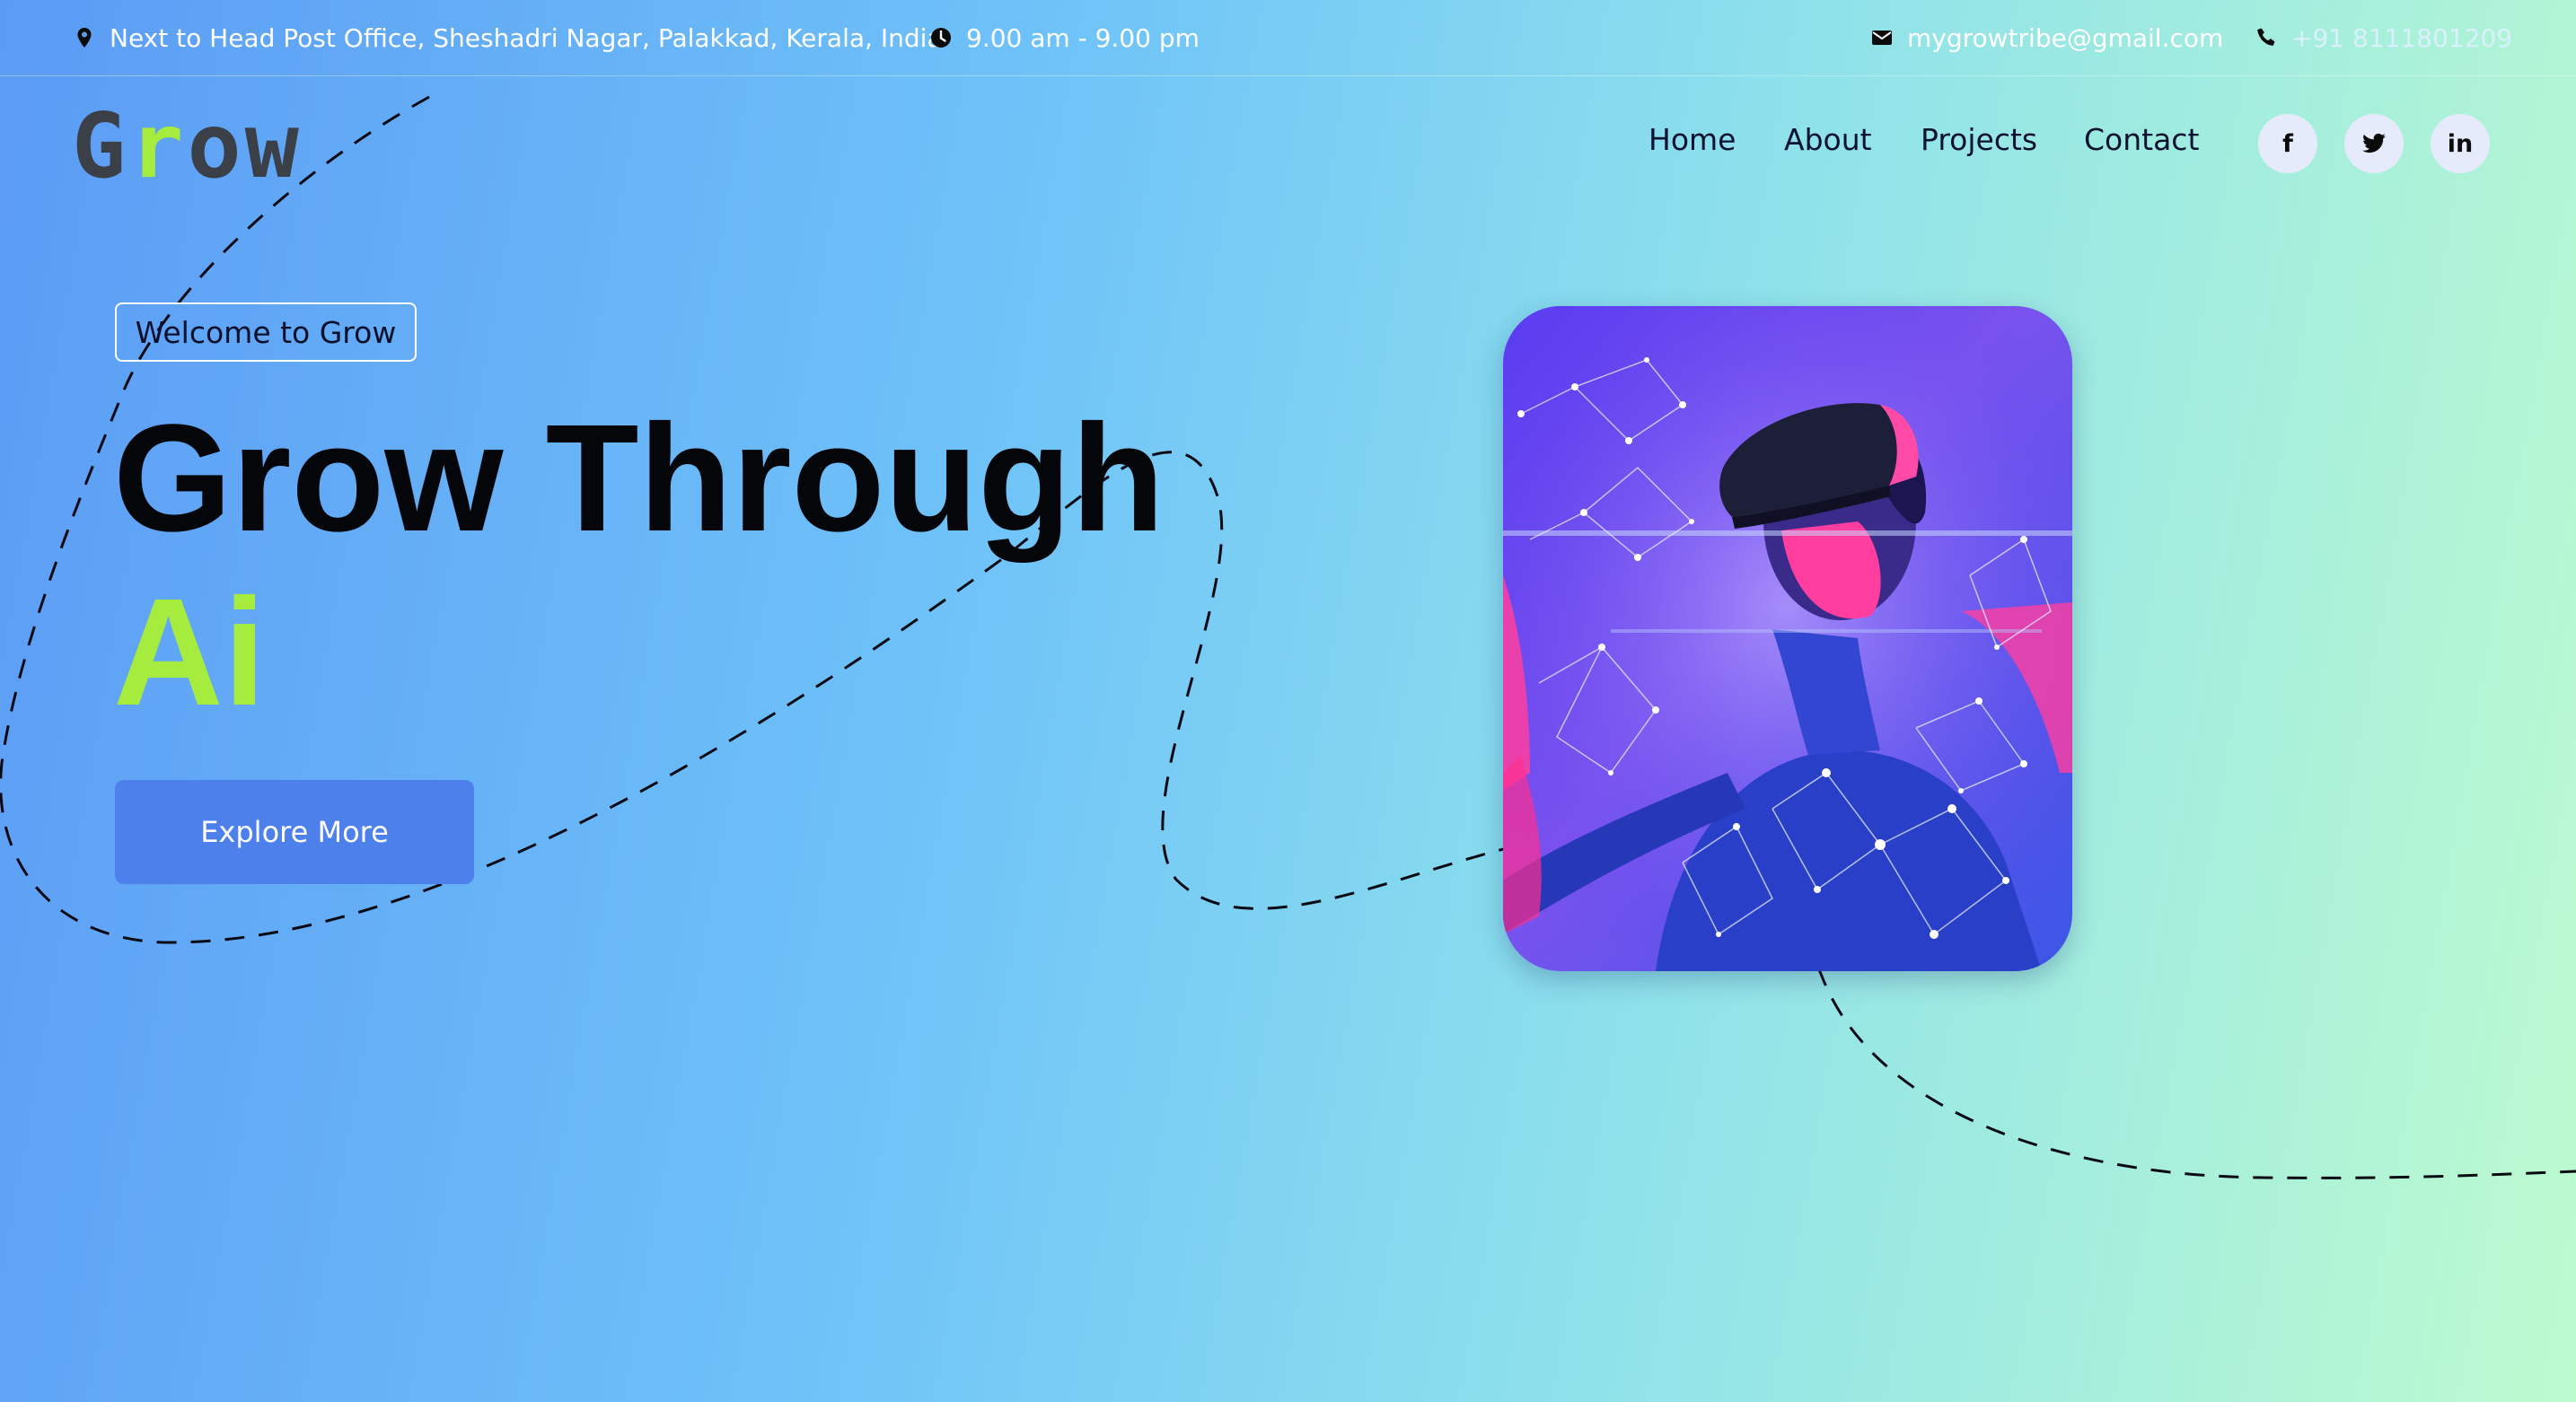 The width and height of the screenshot is (2576, 1402). Describe the element at coordinates (189, 653) in the screenshot. I see `hero-headline-accent: Ai` at that location.